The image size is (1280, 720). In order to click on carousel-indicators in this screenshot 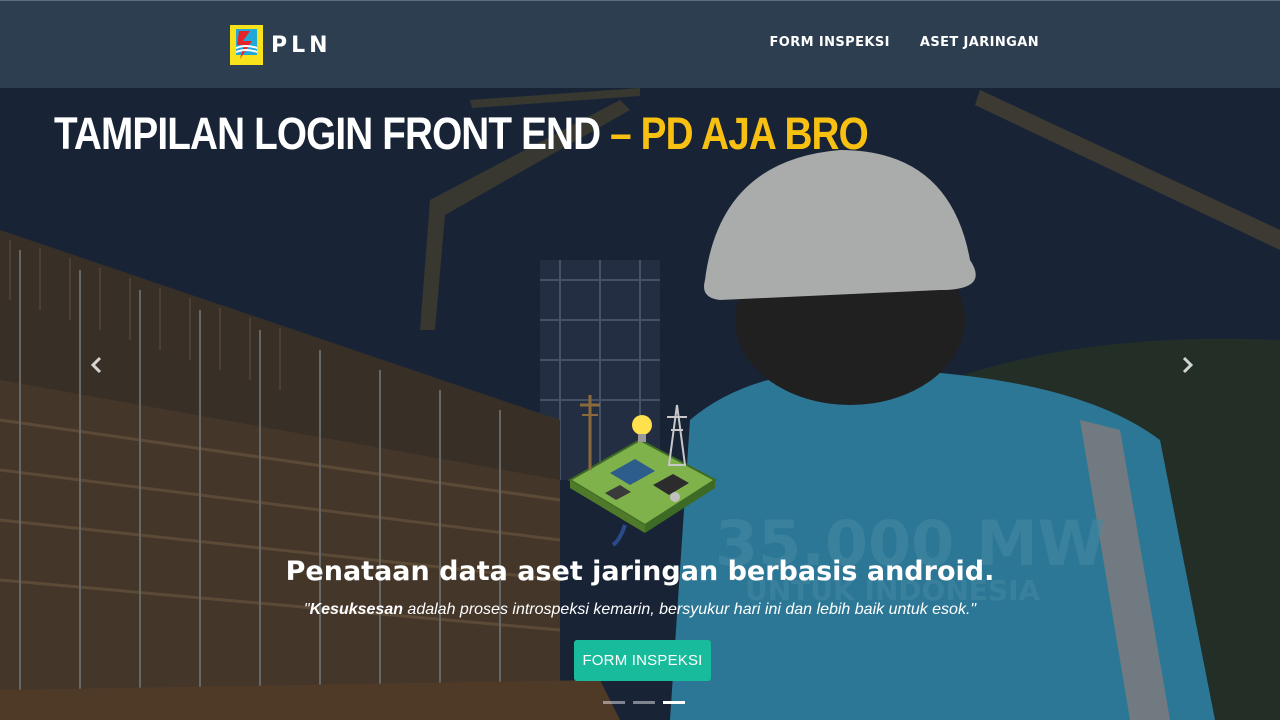, I will do `click(644, 702)`.